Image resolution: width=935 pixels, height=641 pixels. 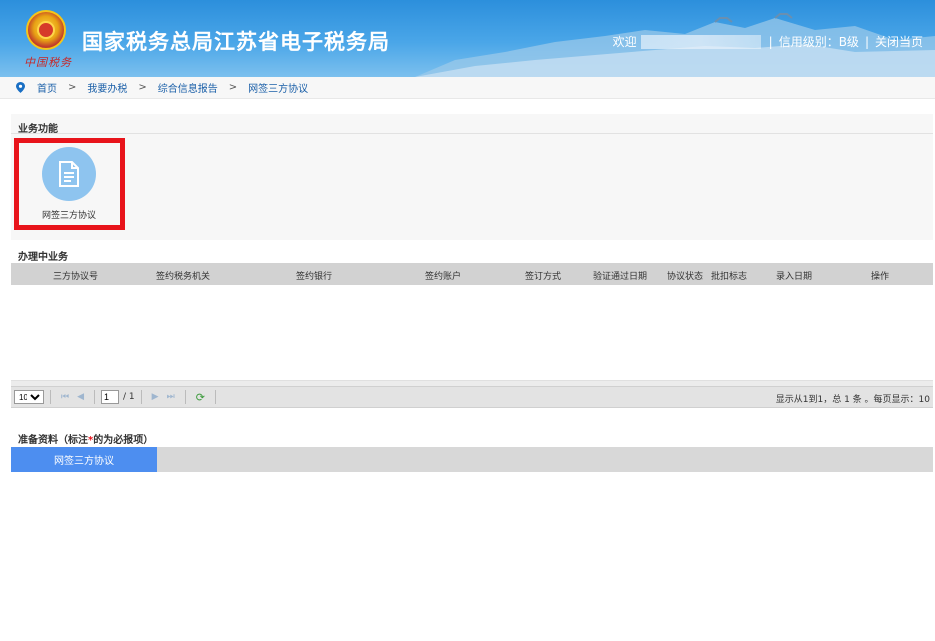 What do you see at coordinates (700, 41) in the screenshot?
I see `redacted-username` at bounding box center [700, 41].